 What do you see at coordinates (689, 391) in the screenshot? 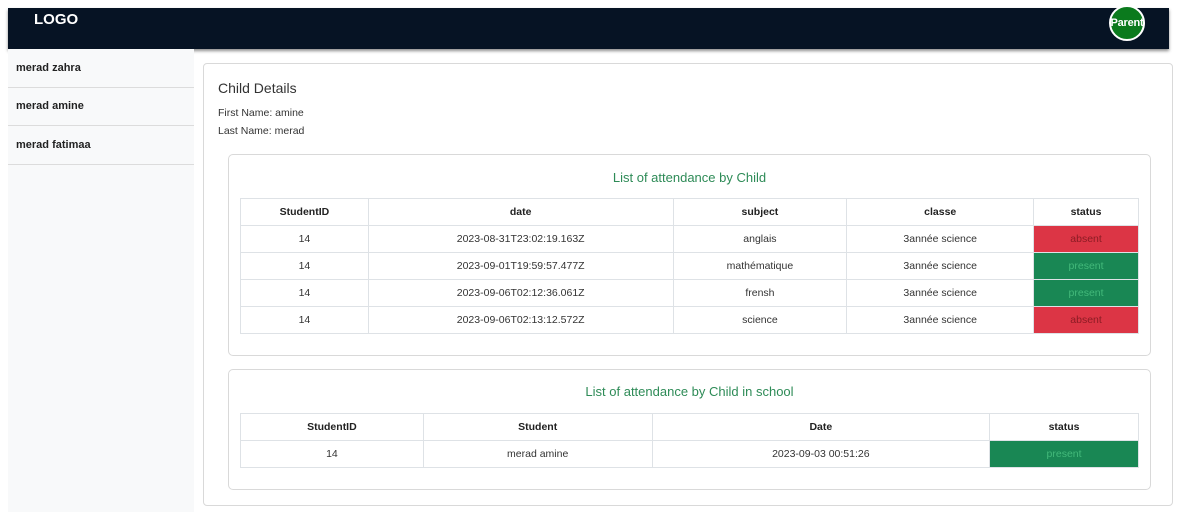
I see `school-attendance-title: List of attendance by Child in school` at bounding box center [689, 391].